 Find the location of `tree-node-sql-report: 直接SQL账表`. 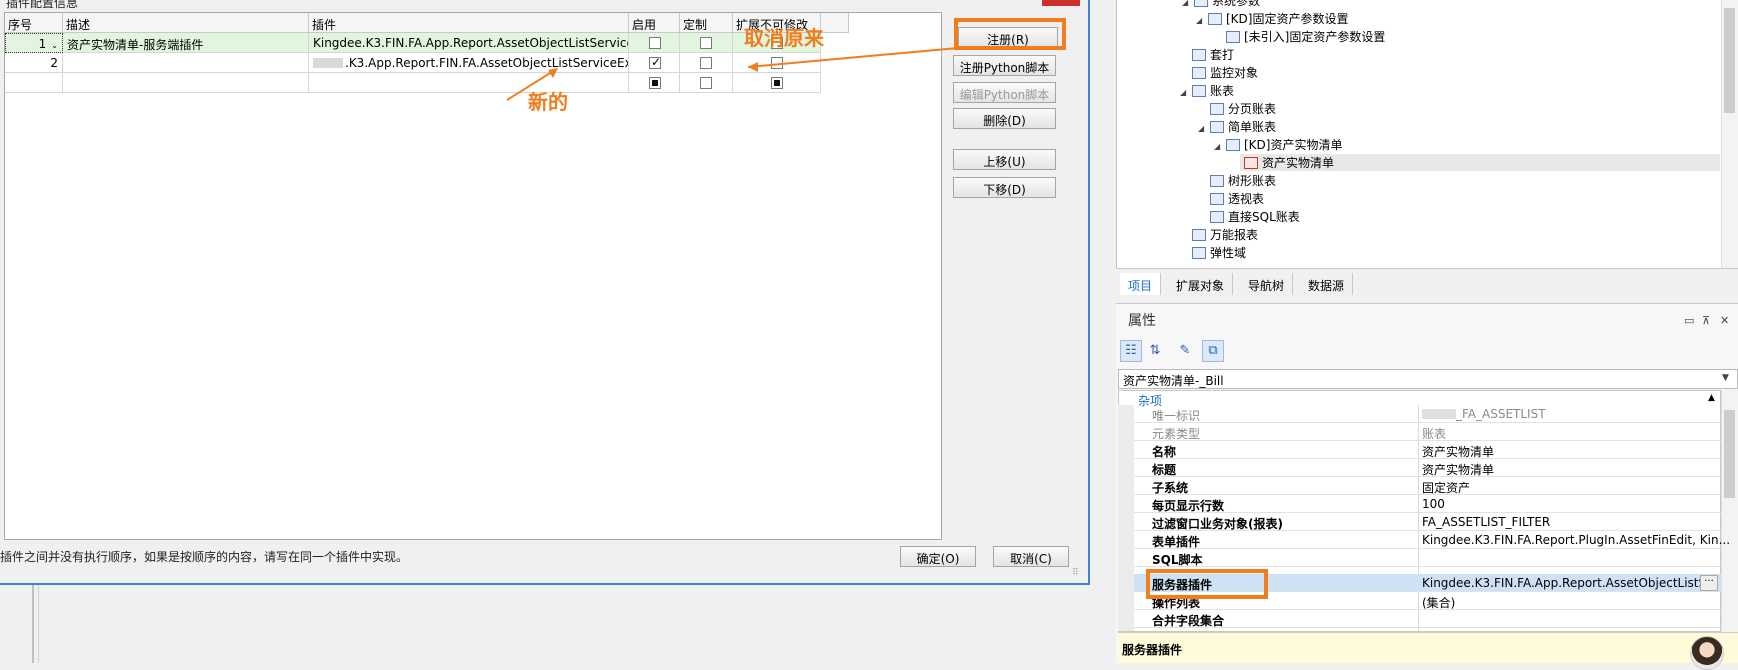

tree-node-sql-report: 直接SQL账表 is located at coordinates (1255, 216).